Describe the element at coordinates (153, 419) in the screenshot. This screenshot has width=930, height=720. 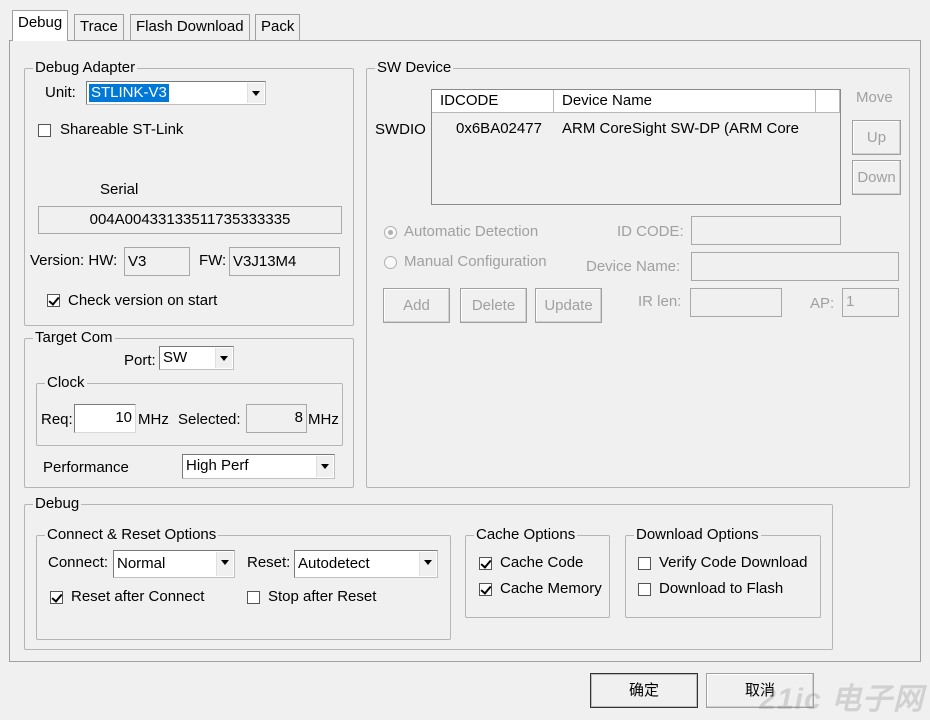
I see `req-unit: MHz` at that location.